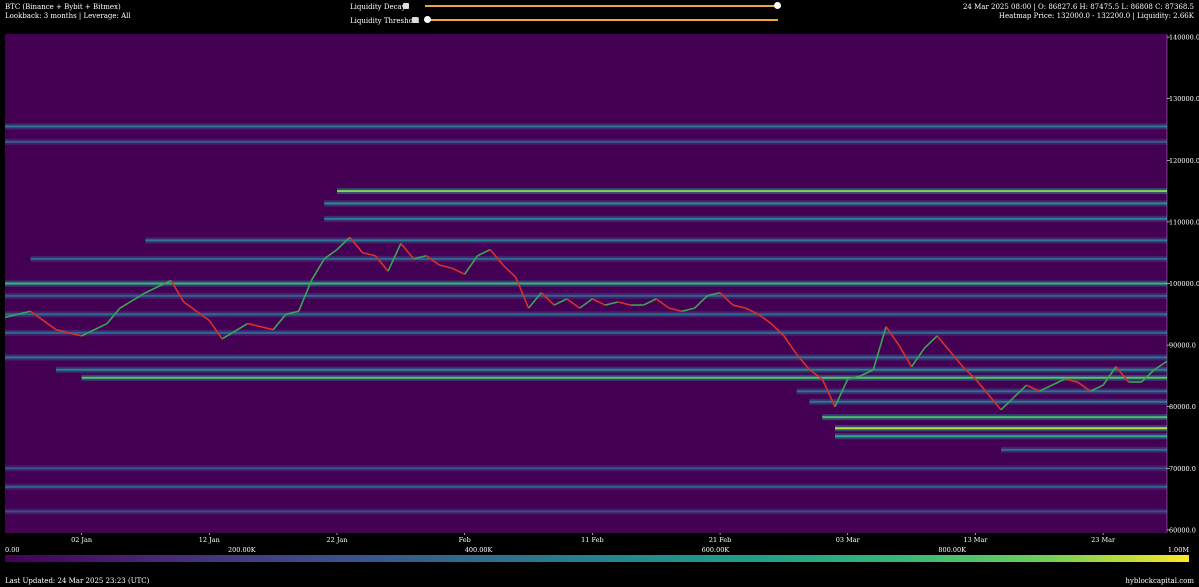 Image resolution: width=1199 pixels, height=587 pixels. What do you see at coordinates (1103, 540) in the screenshot?
I see `x-tick-label: 23 Mar` at bounding box center [1103, 540].